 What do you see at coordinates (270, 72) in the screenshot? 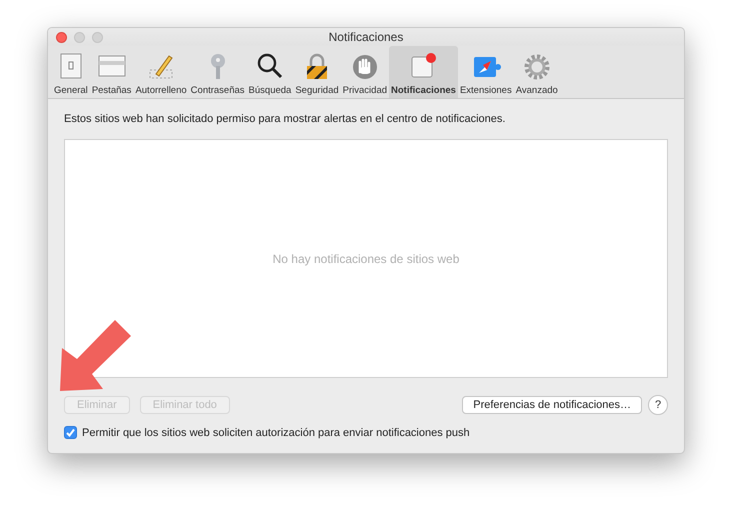
I see `toolbar-tab: Búsqueda` at bounding box center [270, 72].